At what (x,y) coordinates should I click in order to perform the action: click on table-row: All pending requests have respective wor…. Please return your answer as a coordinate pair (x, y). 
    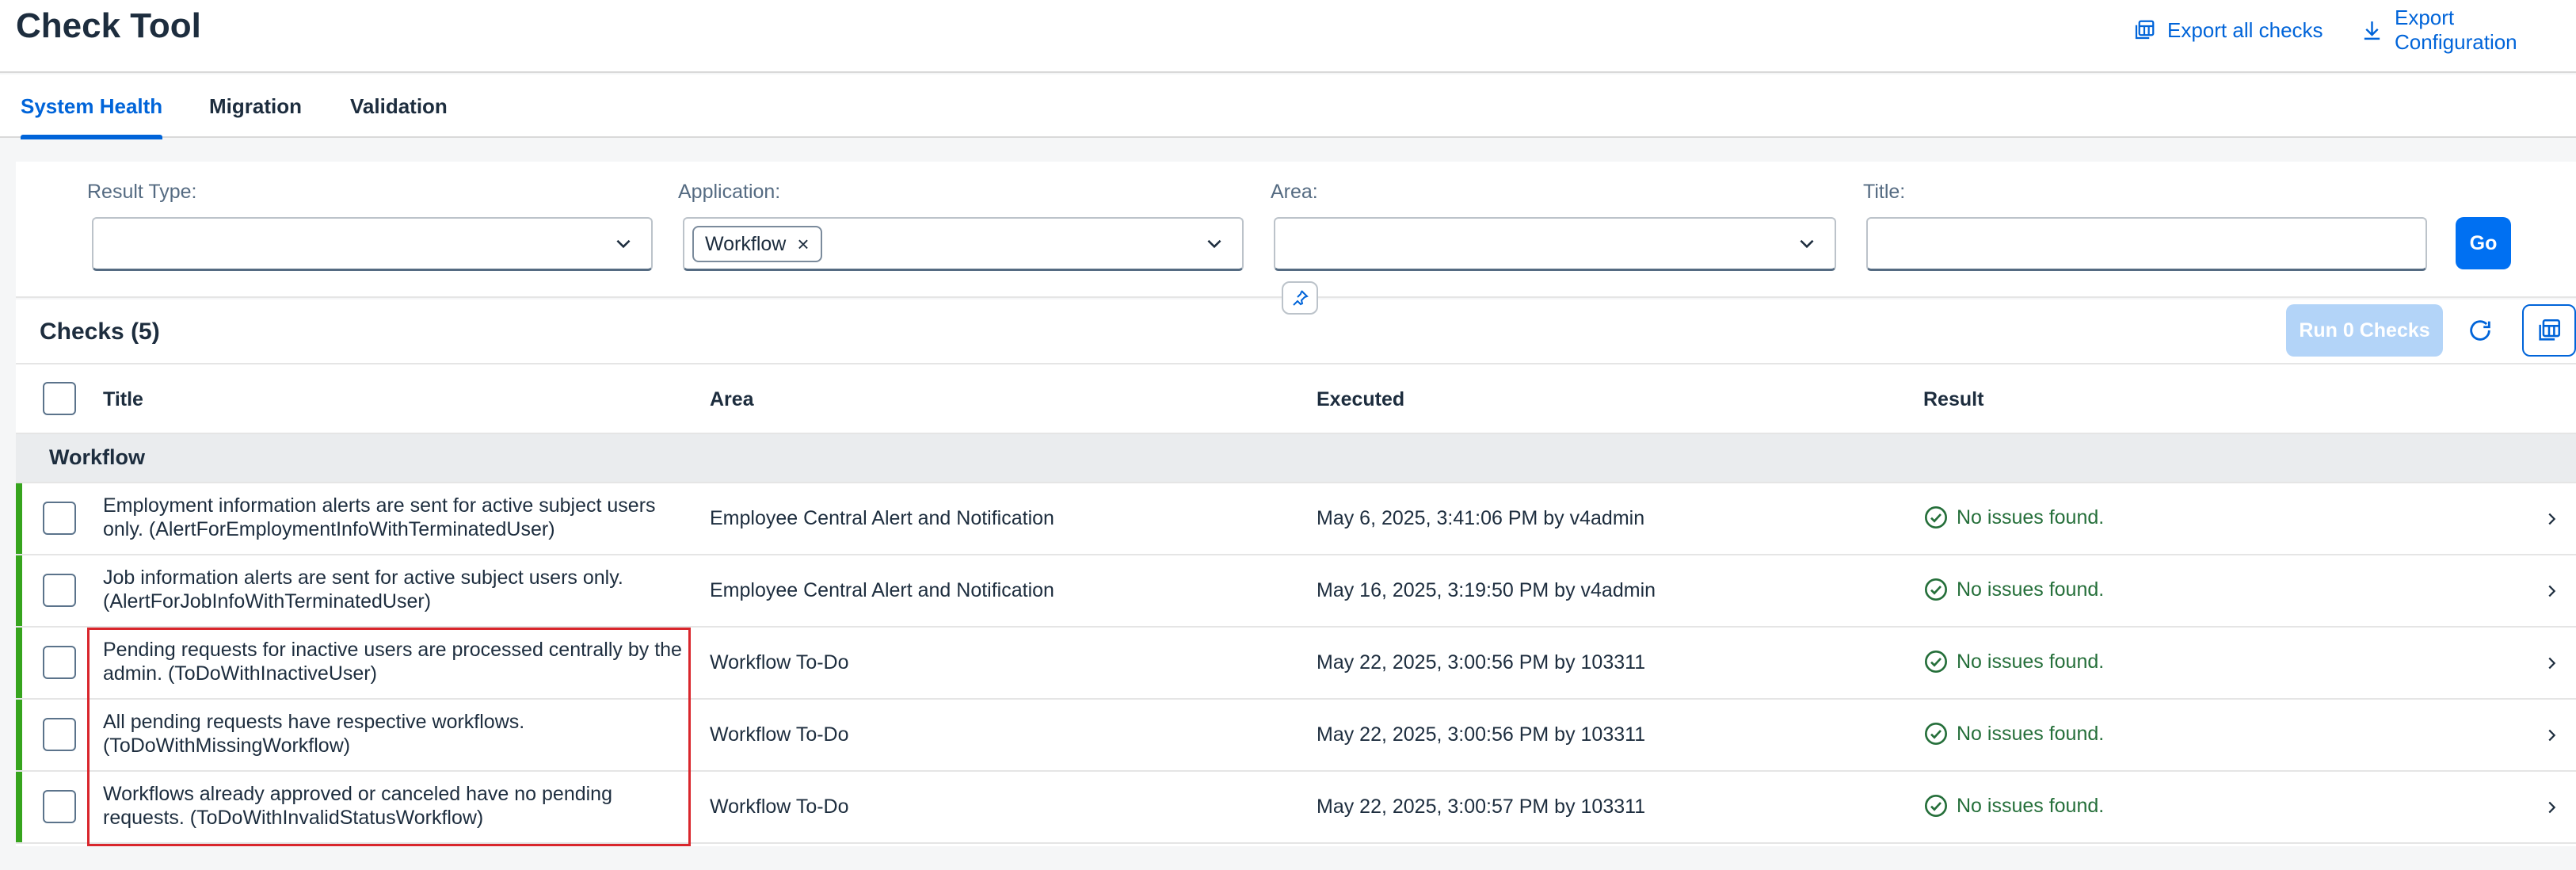
    Looking at the image, I should click on (1296, 736).